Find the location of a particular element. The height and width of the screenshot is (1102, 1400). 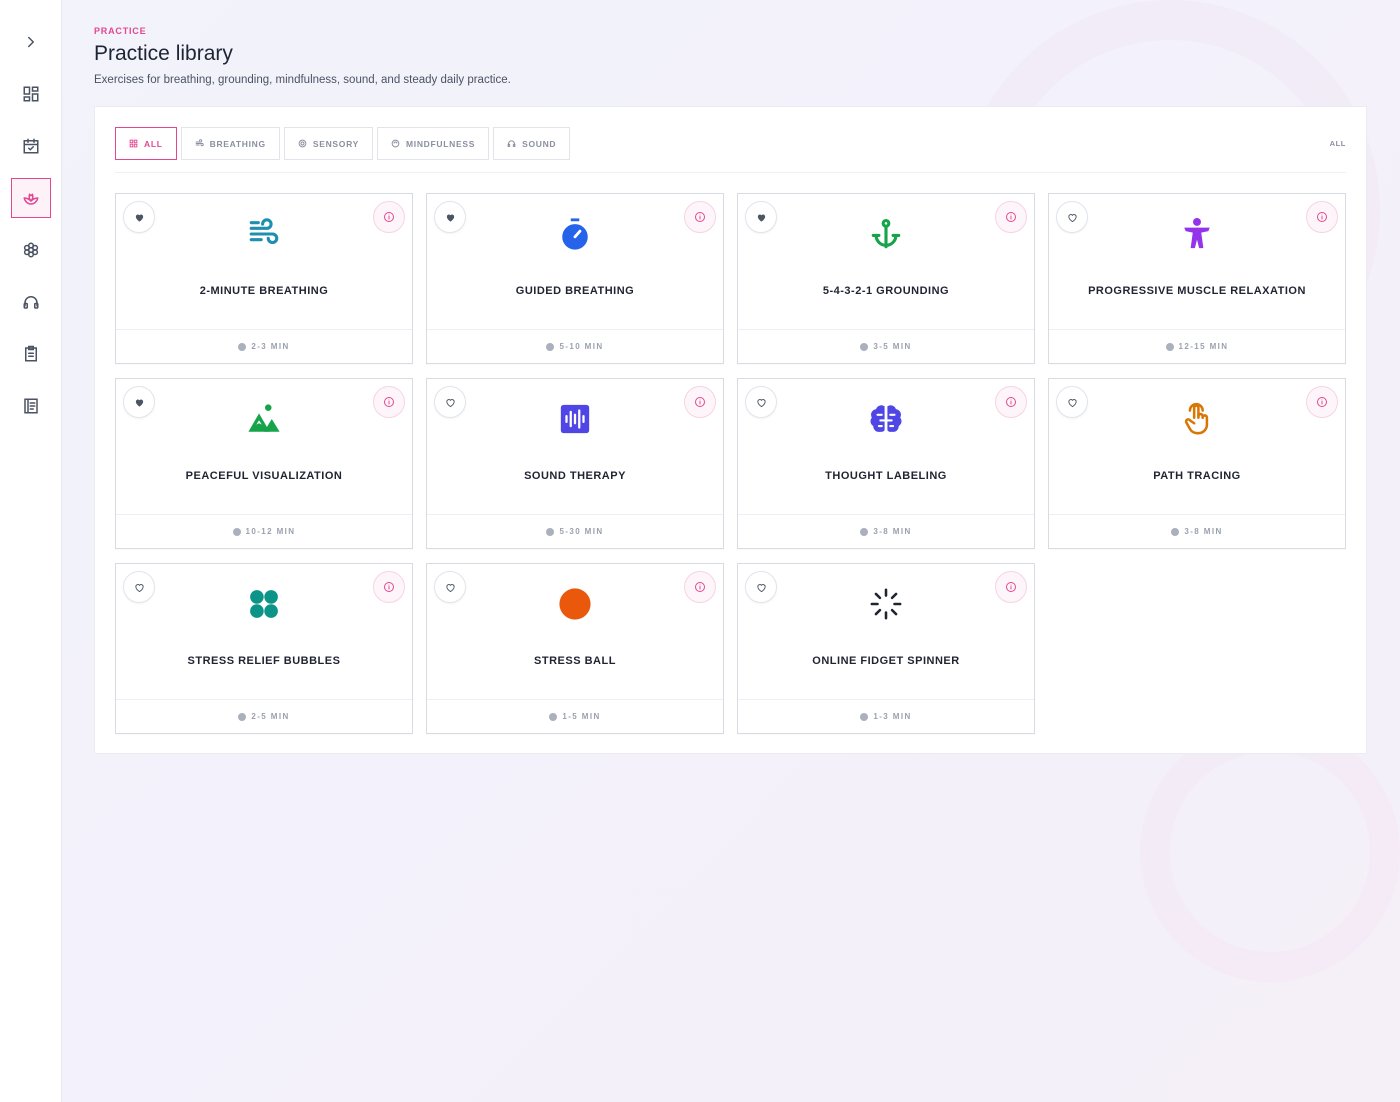

expand-sidebar-button is located at coordinates (31, 42).